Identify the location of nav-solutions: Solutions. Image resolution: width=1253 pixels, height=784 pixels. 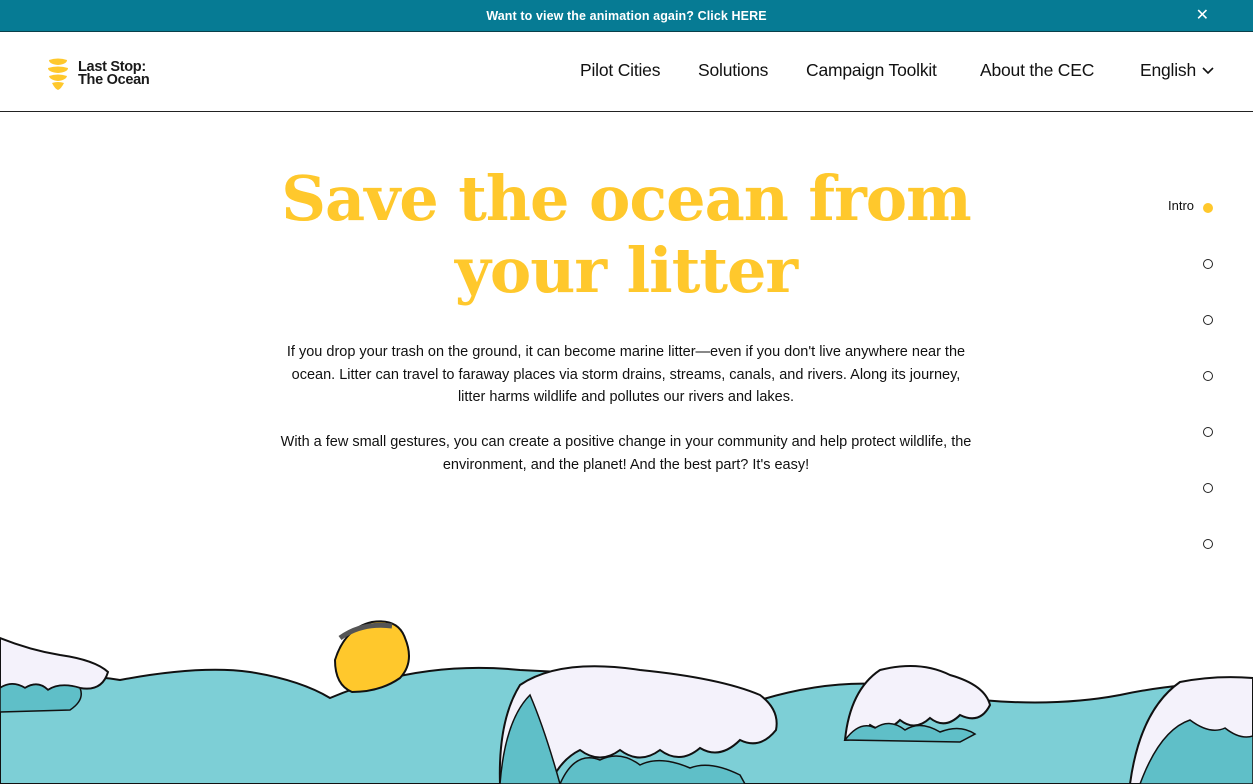
(733, 70).